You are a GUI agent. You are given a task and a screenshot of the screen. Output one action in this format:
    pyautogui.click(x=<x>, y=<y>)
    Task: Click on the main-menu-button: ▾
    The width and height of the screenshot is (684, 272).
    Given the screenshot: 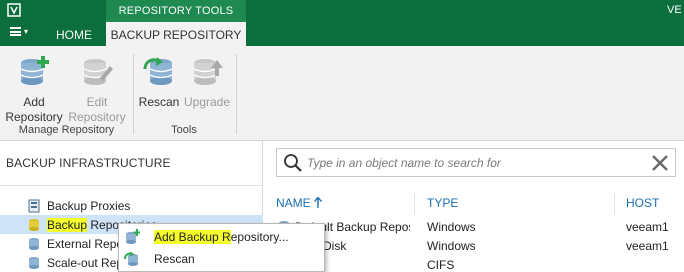 What is the action you would take?
    pyautogui.click(x=19, y=31)
    